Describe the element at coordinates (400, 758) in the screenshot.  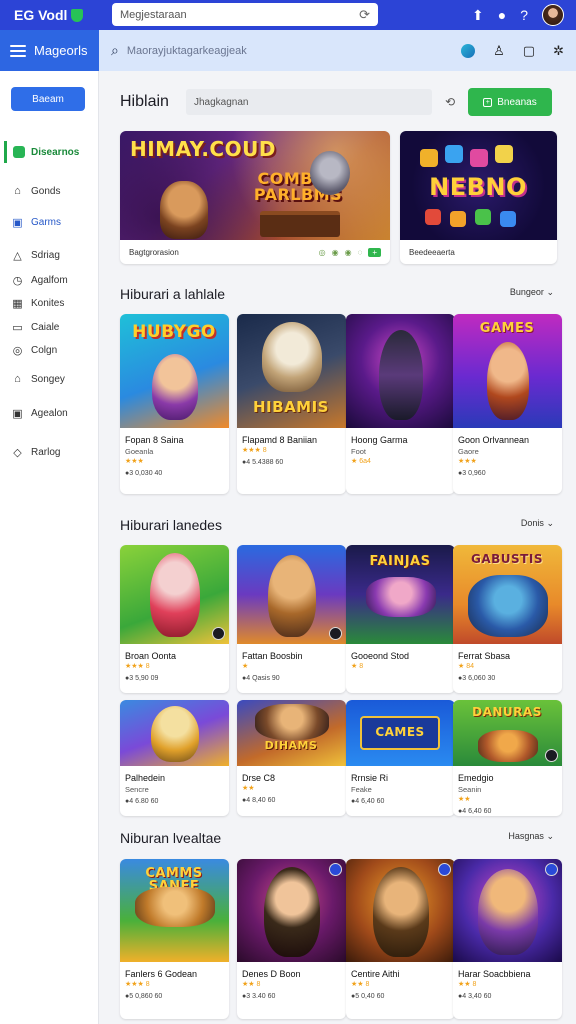
I see `game-tile: CAMES Rrnsie Ri Feake ●4 6,40 60` at that location.